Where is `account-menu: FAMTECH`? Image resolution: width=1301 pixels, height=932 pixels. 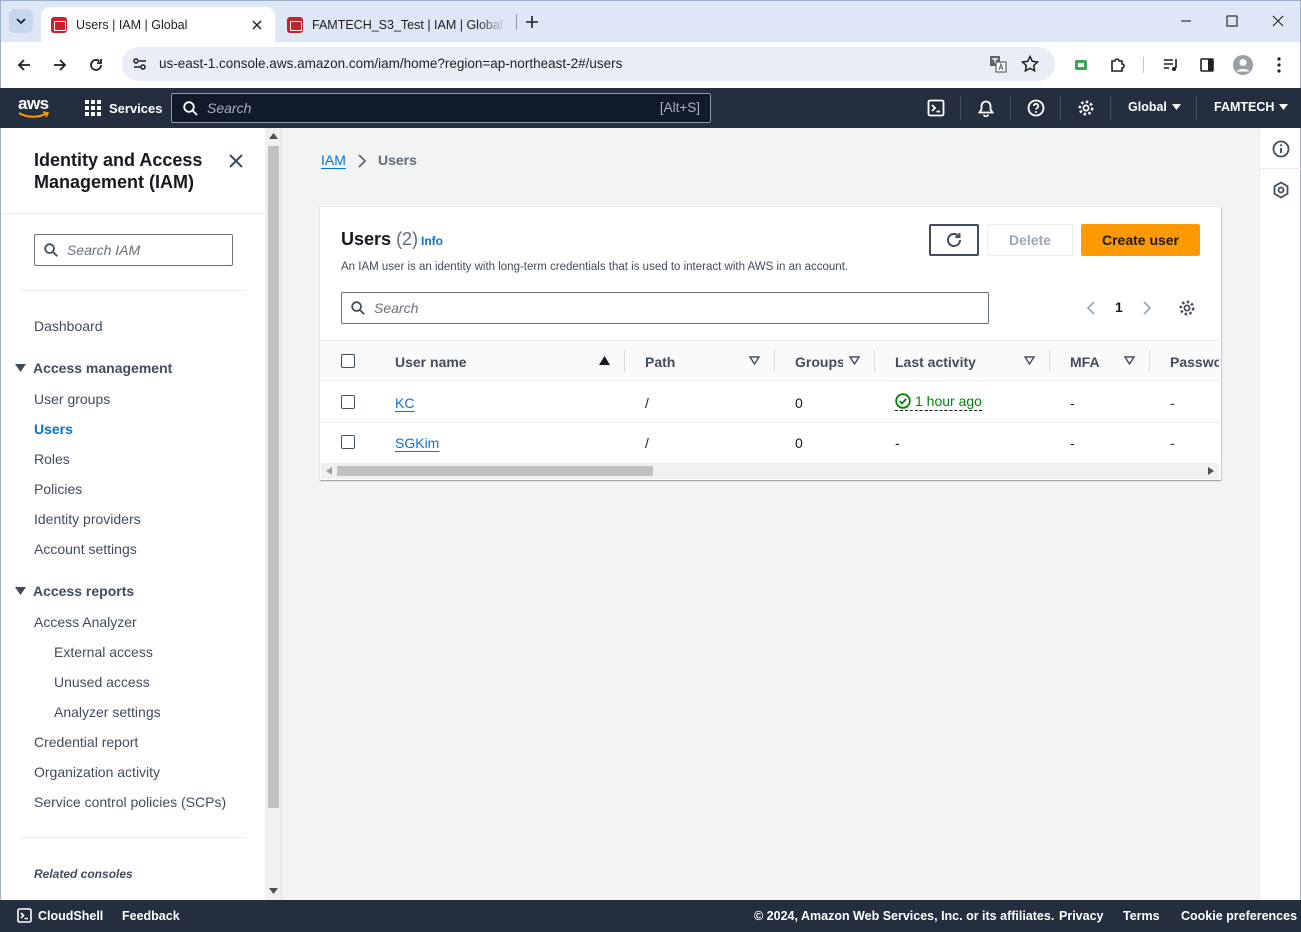
account-menu: FAMTECH is located at coordinates (1251, 107).